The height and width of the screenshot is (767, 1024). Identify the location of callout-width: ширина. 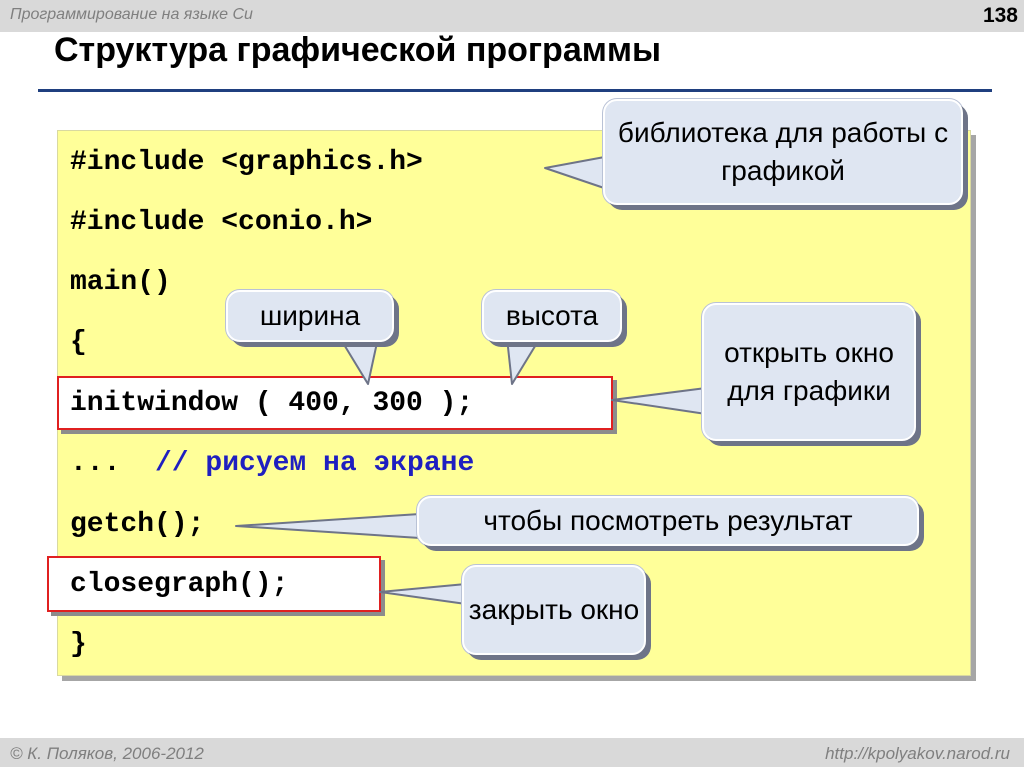
(310, 316).